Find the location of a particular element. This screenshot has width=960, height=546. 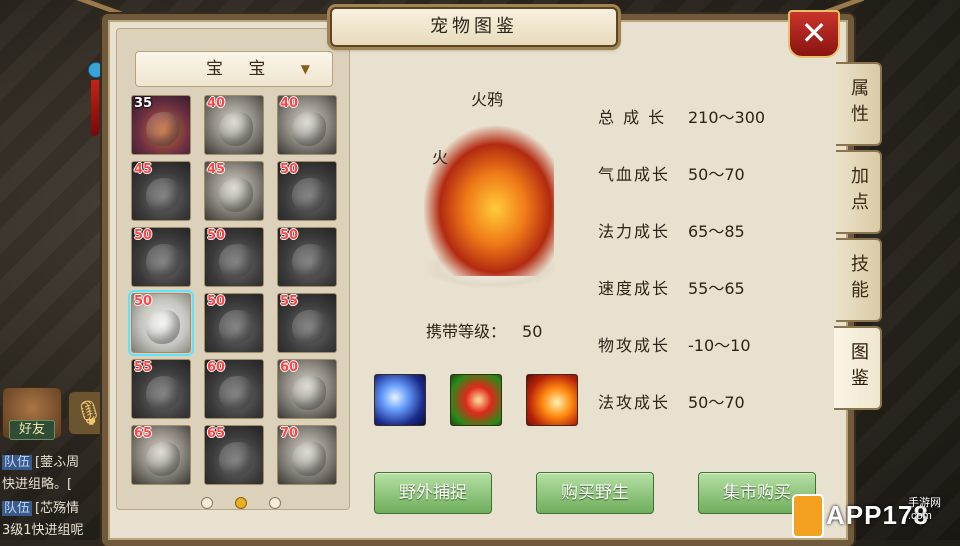

chat-text: [蓥ふ周 is located at coordinates (57, 462).